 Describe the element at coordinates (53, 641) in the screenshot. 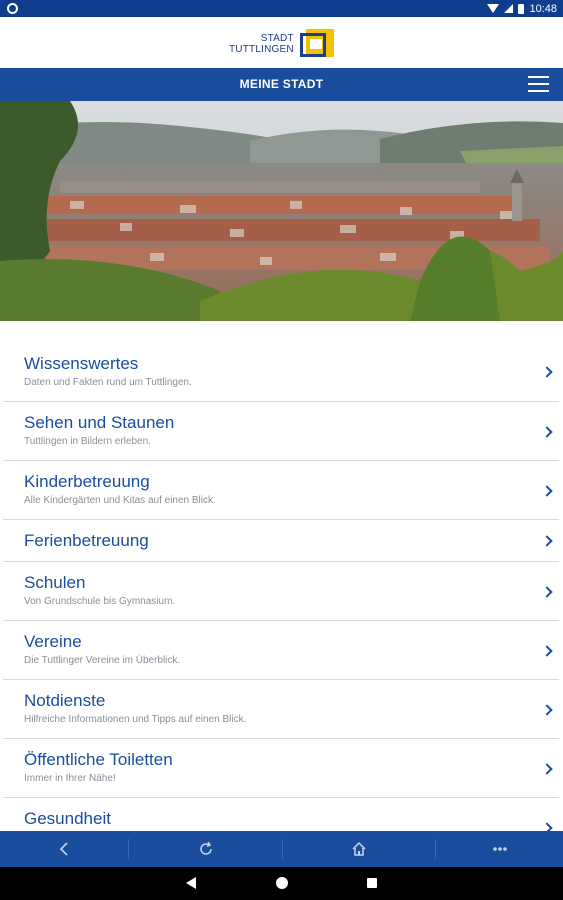

I see `menu-item-title: Vereine` at that location.